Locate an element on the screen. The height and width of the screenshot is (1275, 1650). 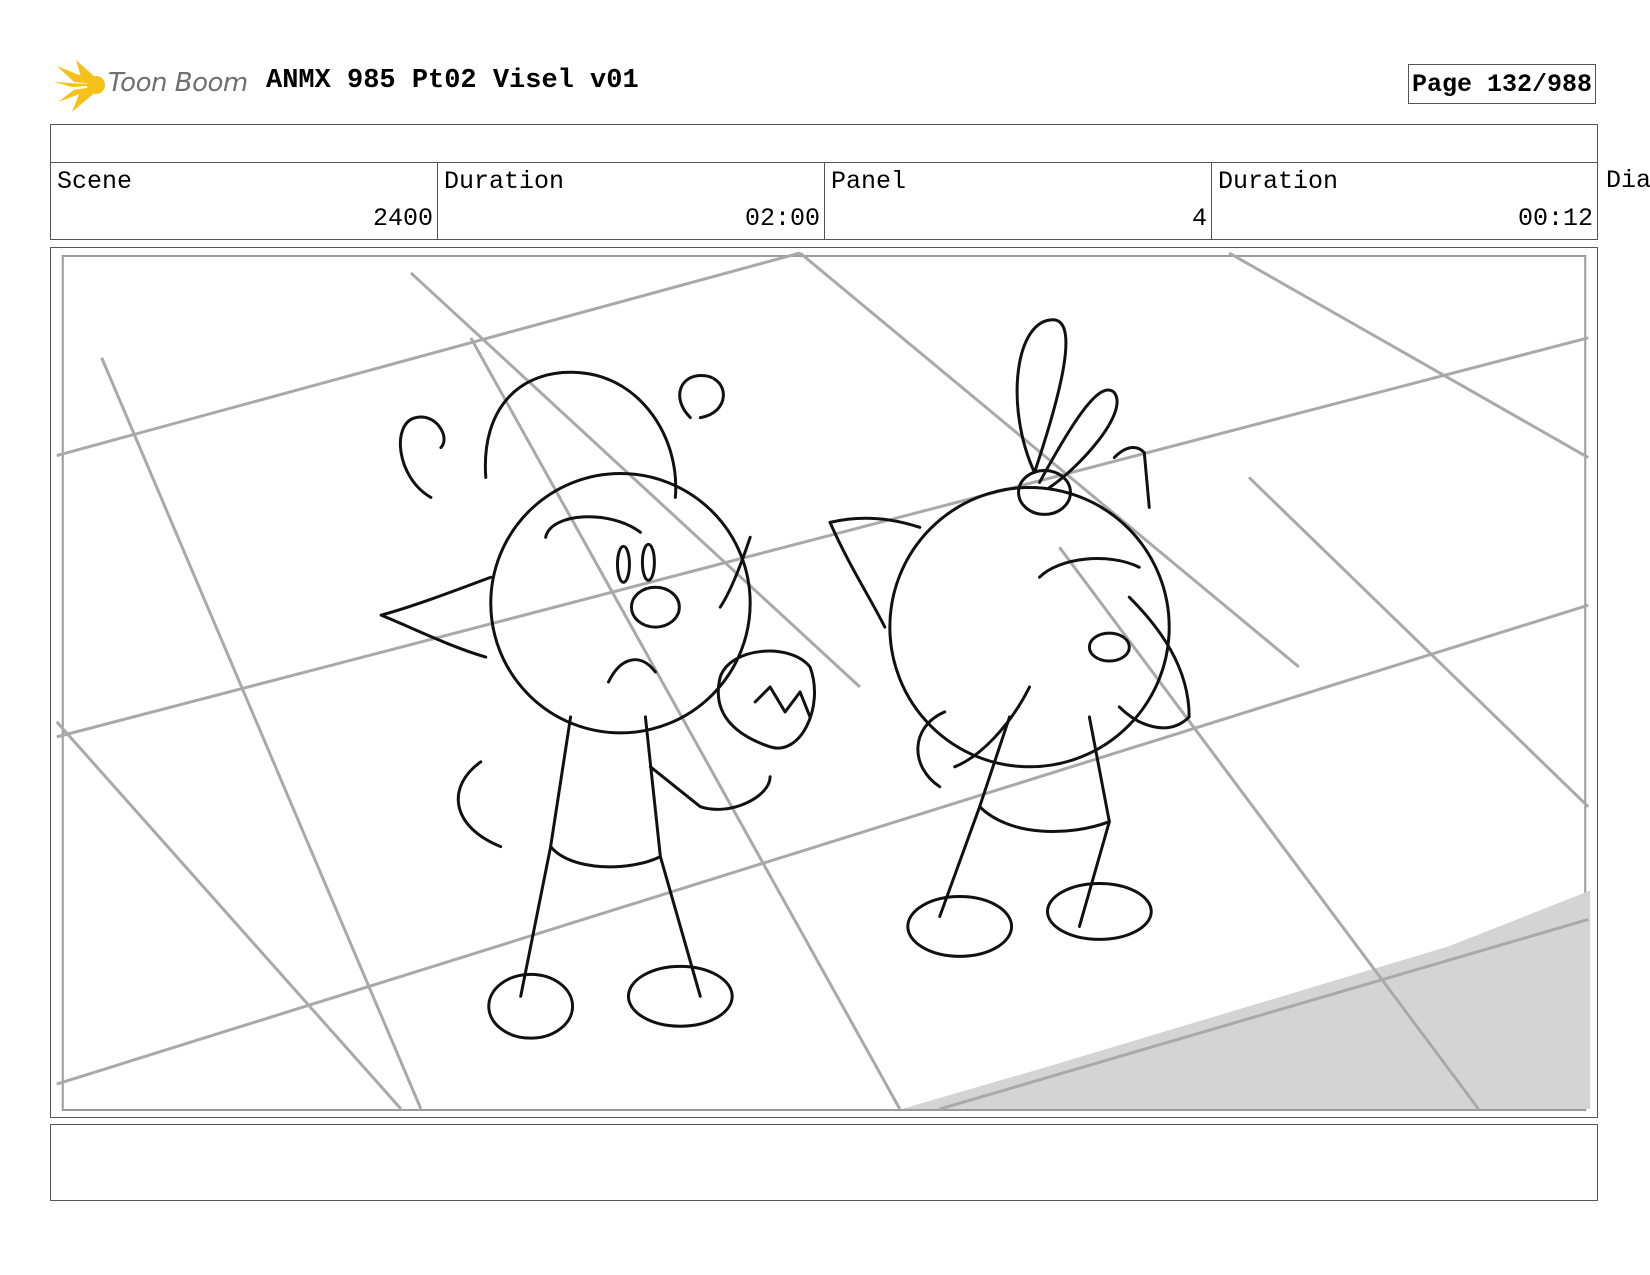
starburst-icon is located at coordinates (79, 86).